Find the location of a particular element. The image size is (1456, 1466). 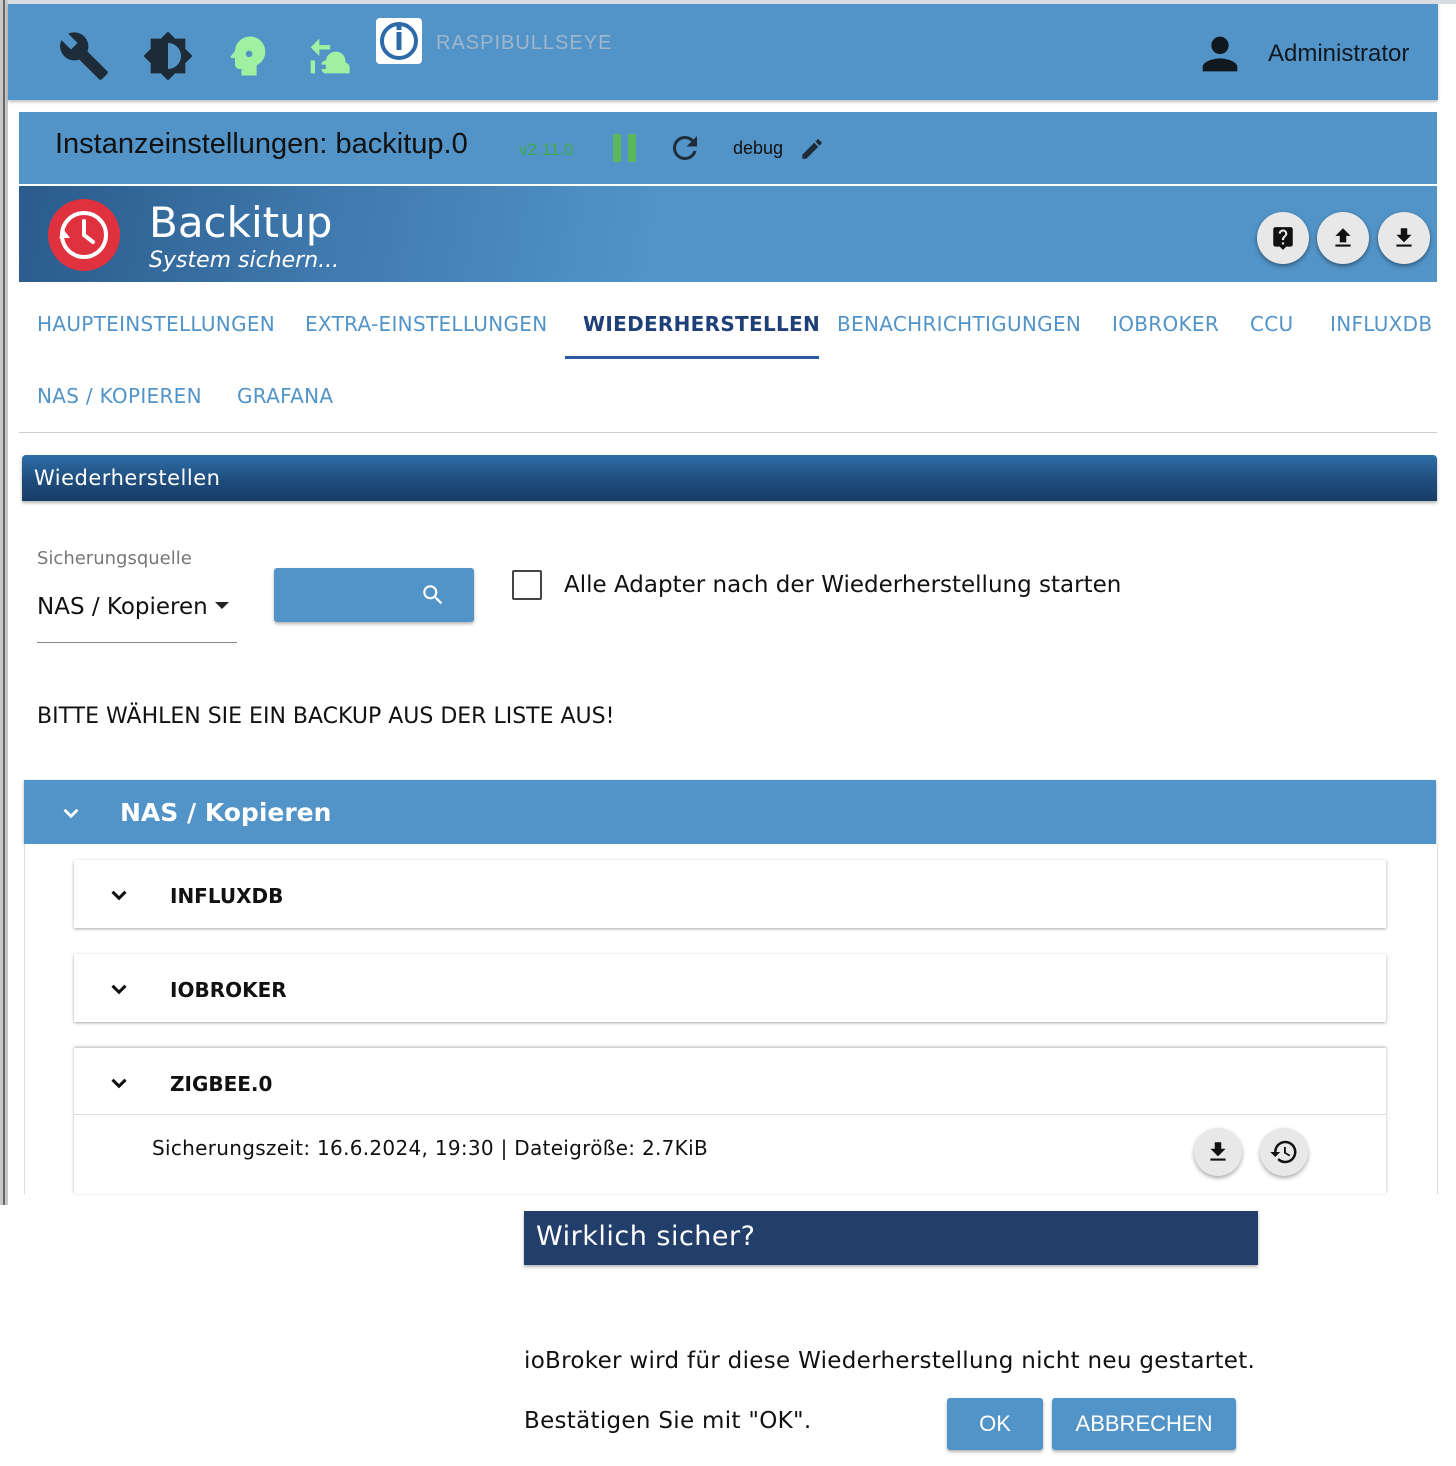

accordion-nas-header: NAS / Kopieren is located at coordinates (730, 812).